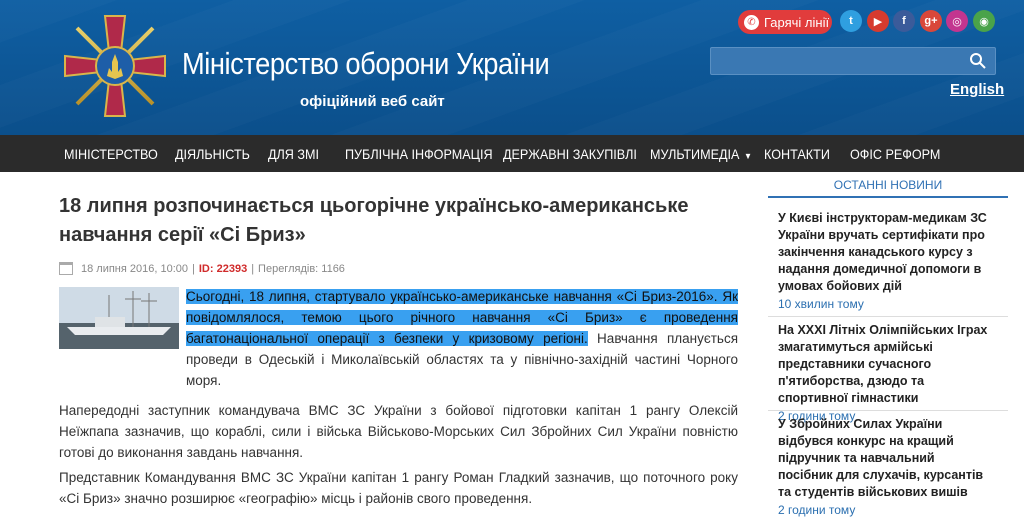 The width and height of the screenshot is (1024, 519). Describe the element at coordinates (747, 156) in the screenshot. I see `chevron-down-icon: ▼` at that location.